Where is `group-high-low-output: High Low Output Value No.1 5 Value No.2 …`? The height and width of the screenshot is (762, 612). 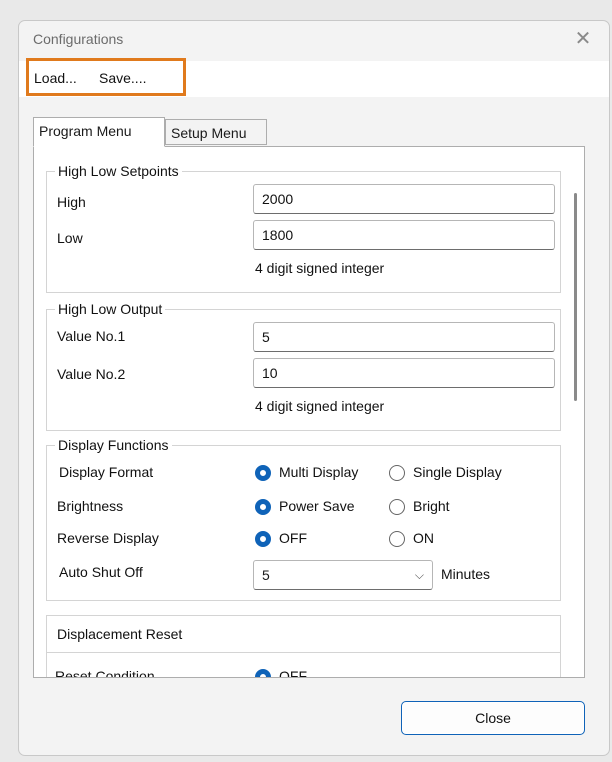
group-high-low-output: High Low Output Value No.1 5 Value No.2 … is located at coordinates (303, 366).